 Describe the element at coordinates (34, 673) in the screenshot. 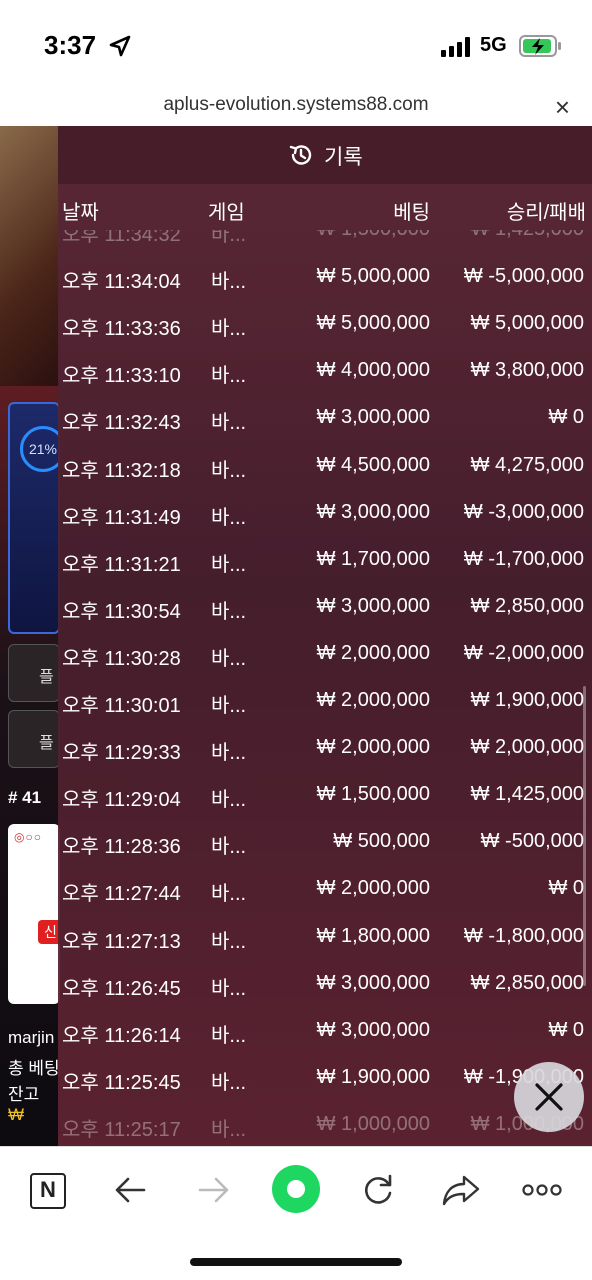

I see `player-button-1: 플` at that location.